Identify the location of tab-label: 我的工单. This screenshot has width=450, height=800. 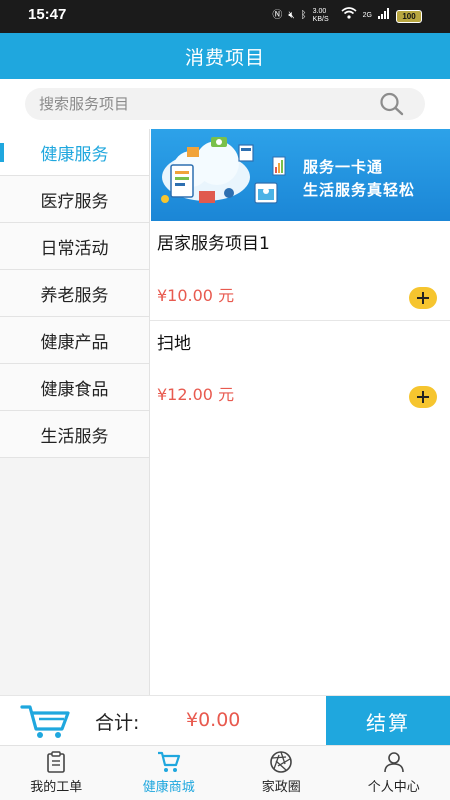
(56, 787).